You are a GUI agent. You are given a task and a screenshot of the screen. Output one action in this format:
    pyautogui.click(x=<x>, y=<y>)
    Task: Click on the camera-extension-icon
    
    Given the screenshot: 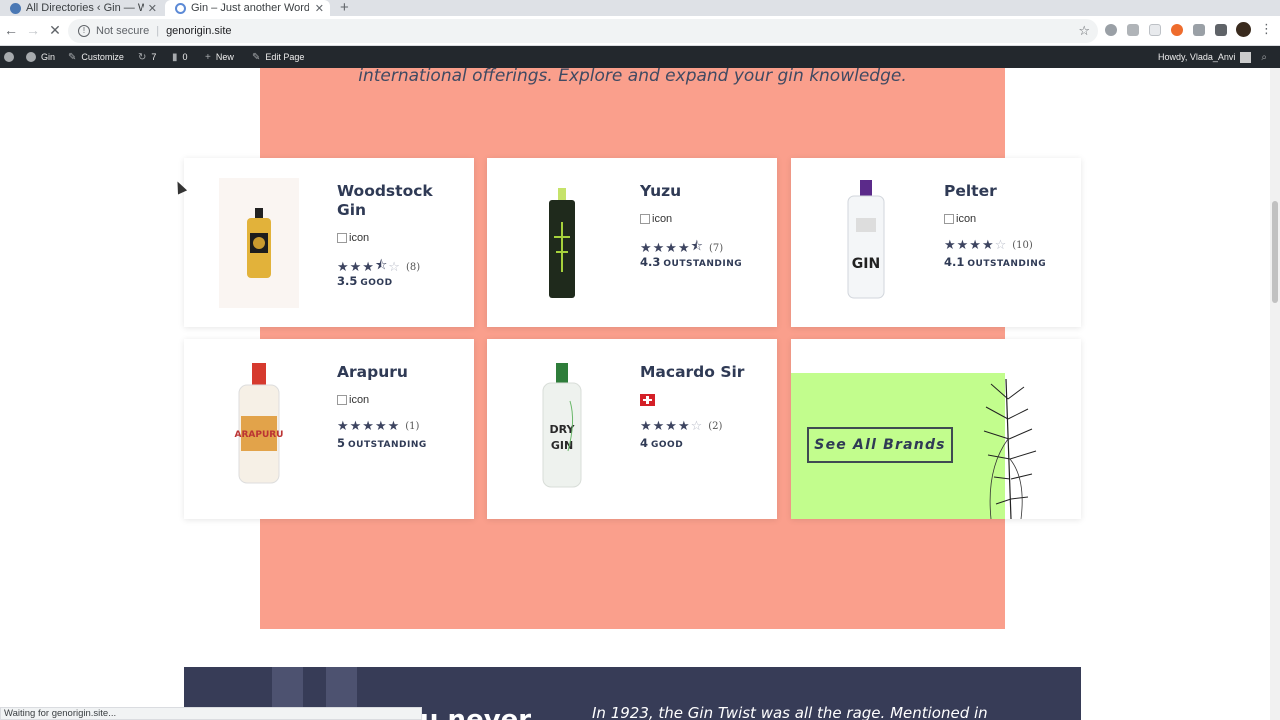 What is the action you would take?
    pyautogui.click(x=1199, y=30)
    